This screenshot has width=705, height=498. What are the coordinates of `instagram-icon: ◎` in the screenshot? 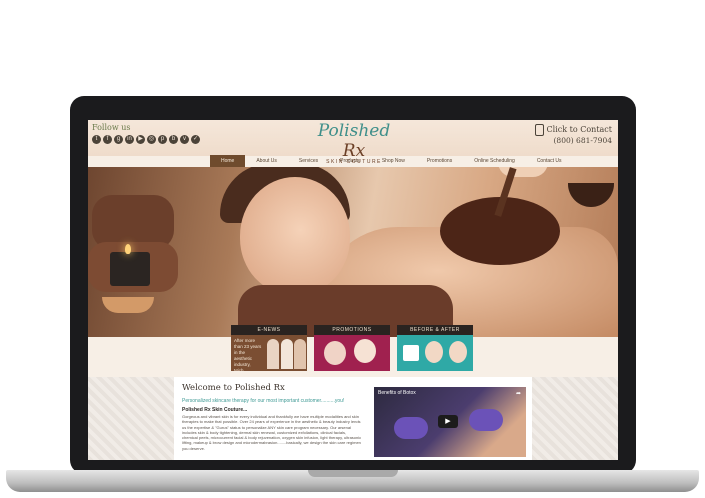 It's located at (151, 139).